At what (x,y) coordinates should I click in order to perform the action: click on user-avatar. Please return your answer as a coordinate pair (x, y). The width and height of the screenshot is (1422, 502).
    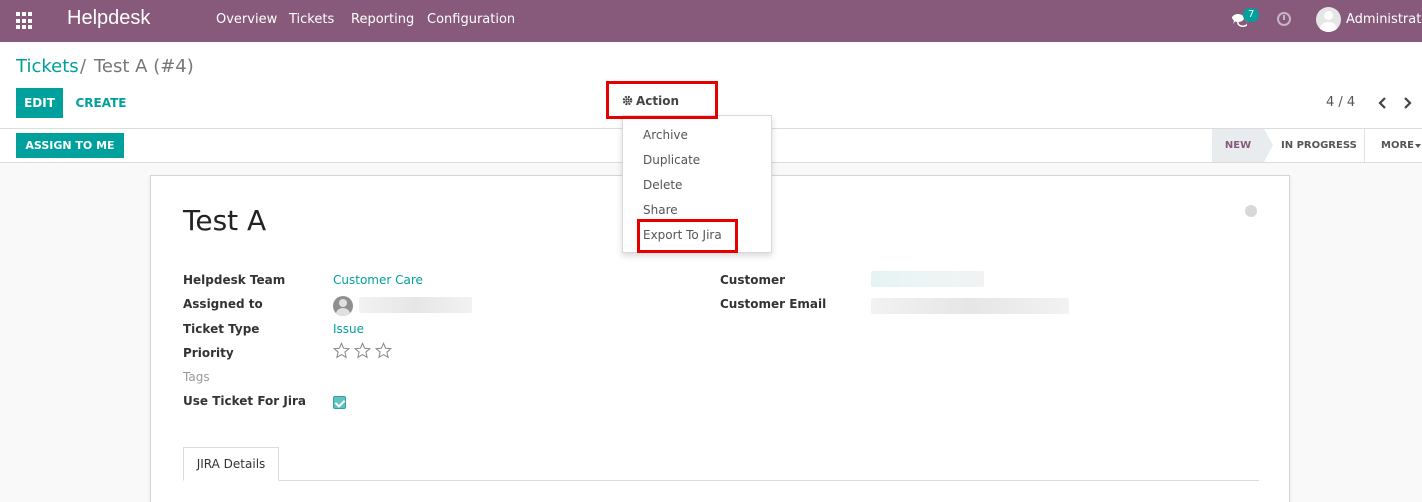
    Looking at the image, I should click on (1328, 19).